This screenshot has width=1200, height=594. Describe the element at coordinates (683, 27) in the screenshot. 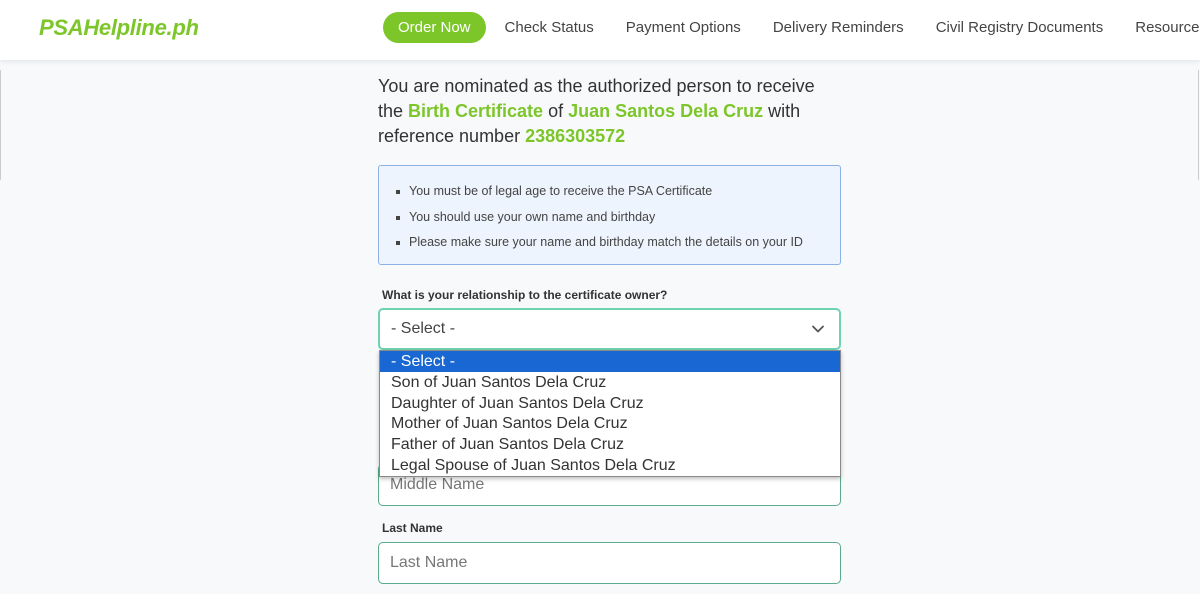

I see `nav-payment-options: Payment Options` at that location.